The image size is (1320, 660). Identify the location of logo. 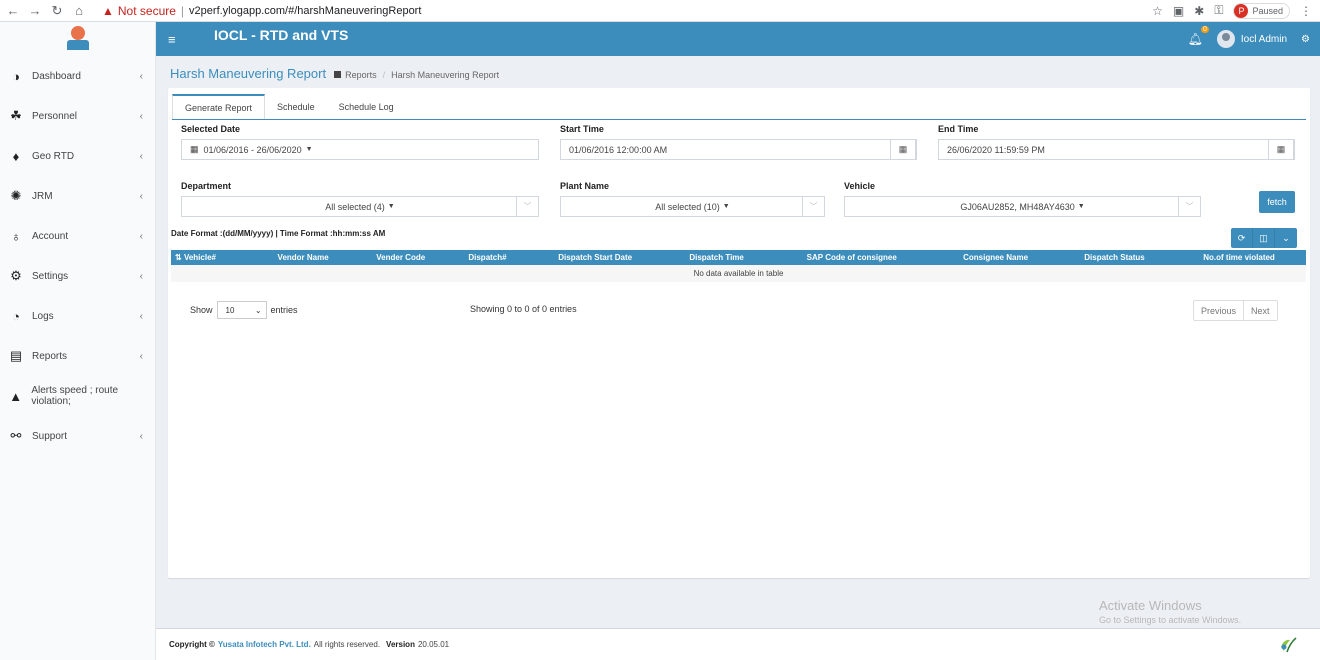
(77, 39).